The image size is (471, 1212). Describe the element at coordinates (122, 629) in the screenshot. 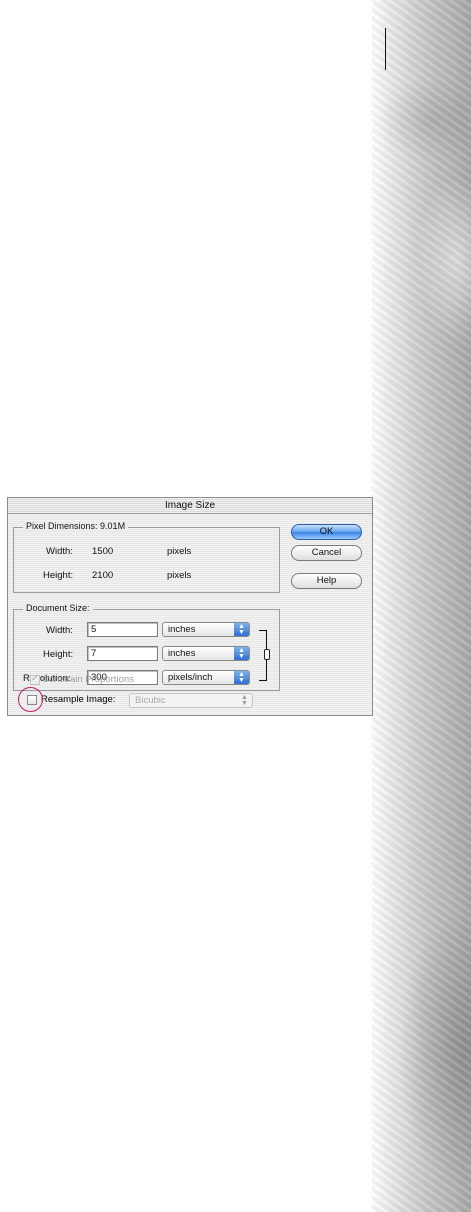

I see `doc-width-input: 5` at that location.